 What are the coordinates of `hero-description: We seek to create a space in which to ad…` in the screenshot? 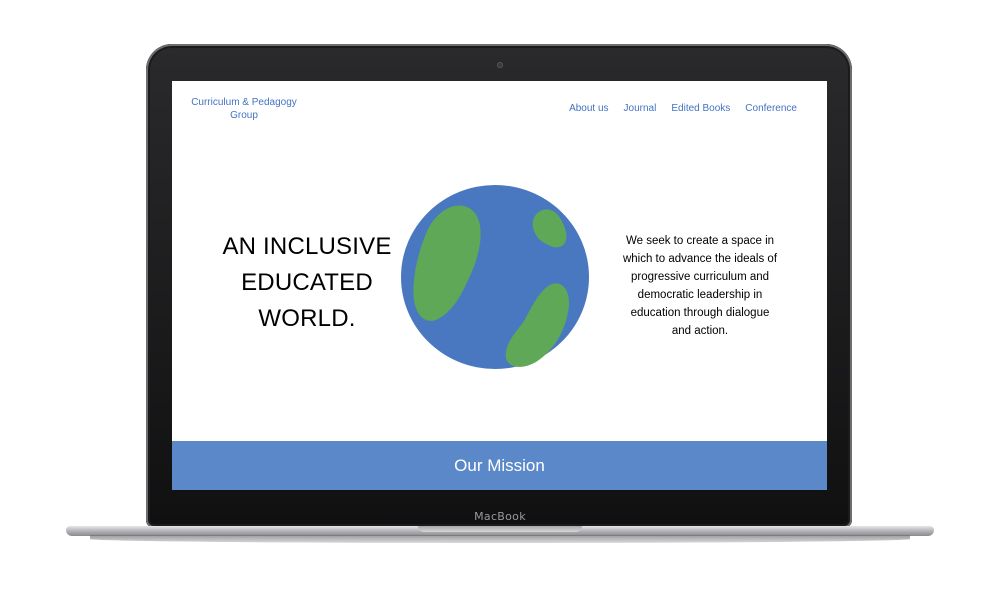 It's located at (700, 286).